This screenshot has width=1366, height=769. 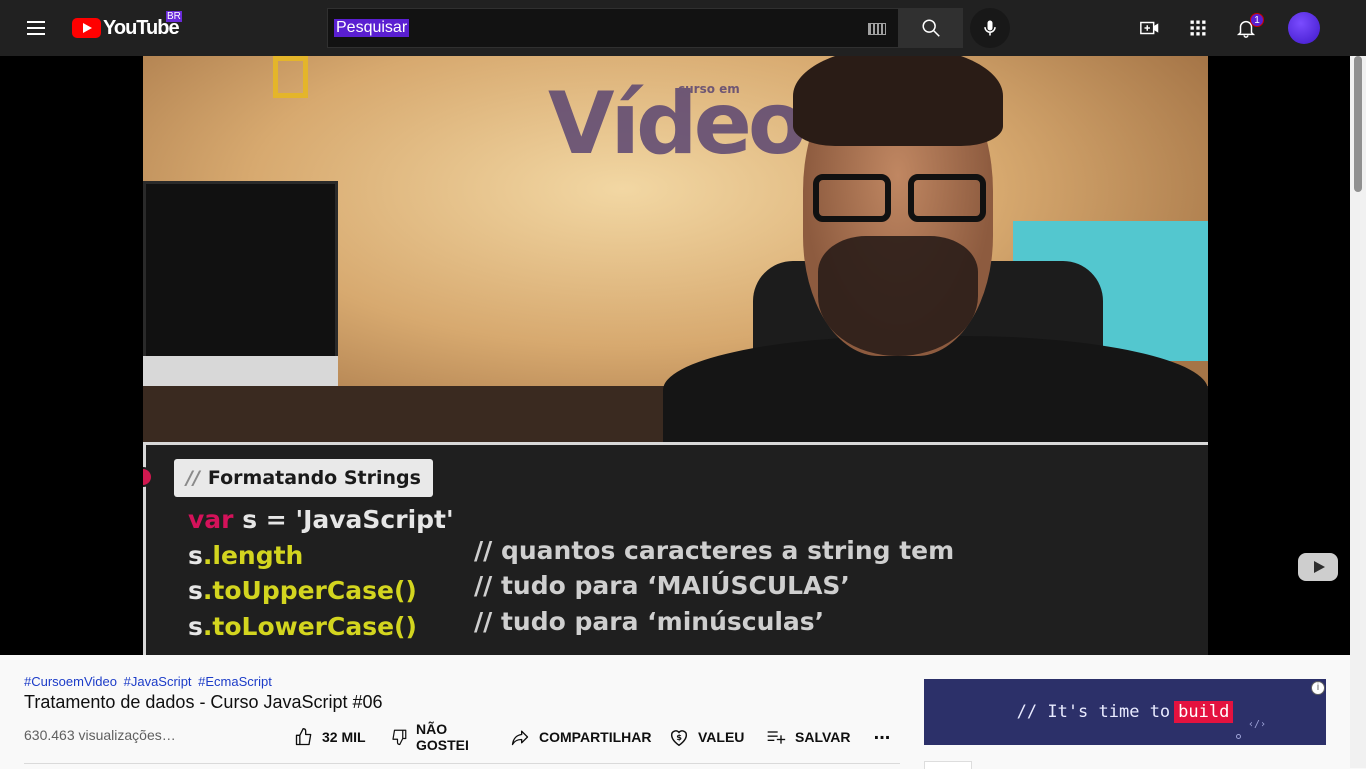 I want to click on youtube-watermark-icon, so click(x=1318, y=567).